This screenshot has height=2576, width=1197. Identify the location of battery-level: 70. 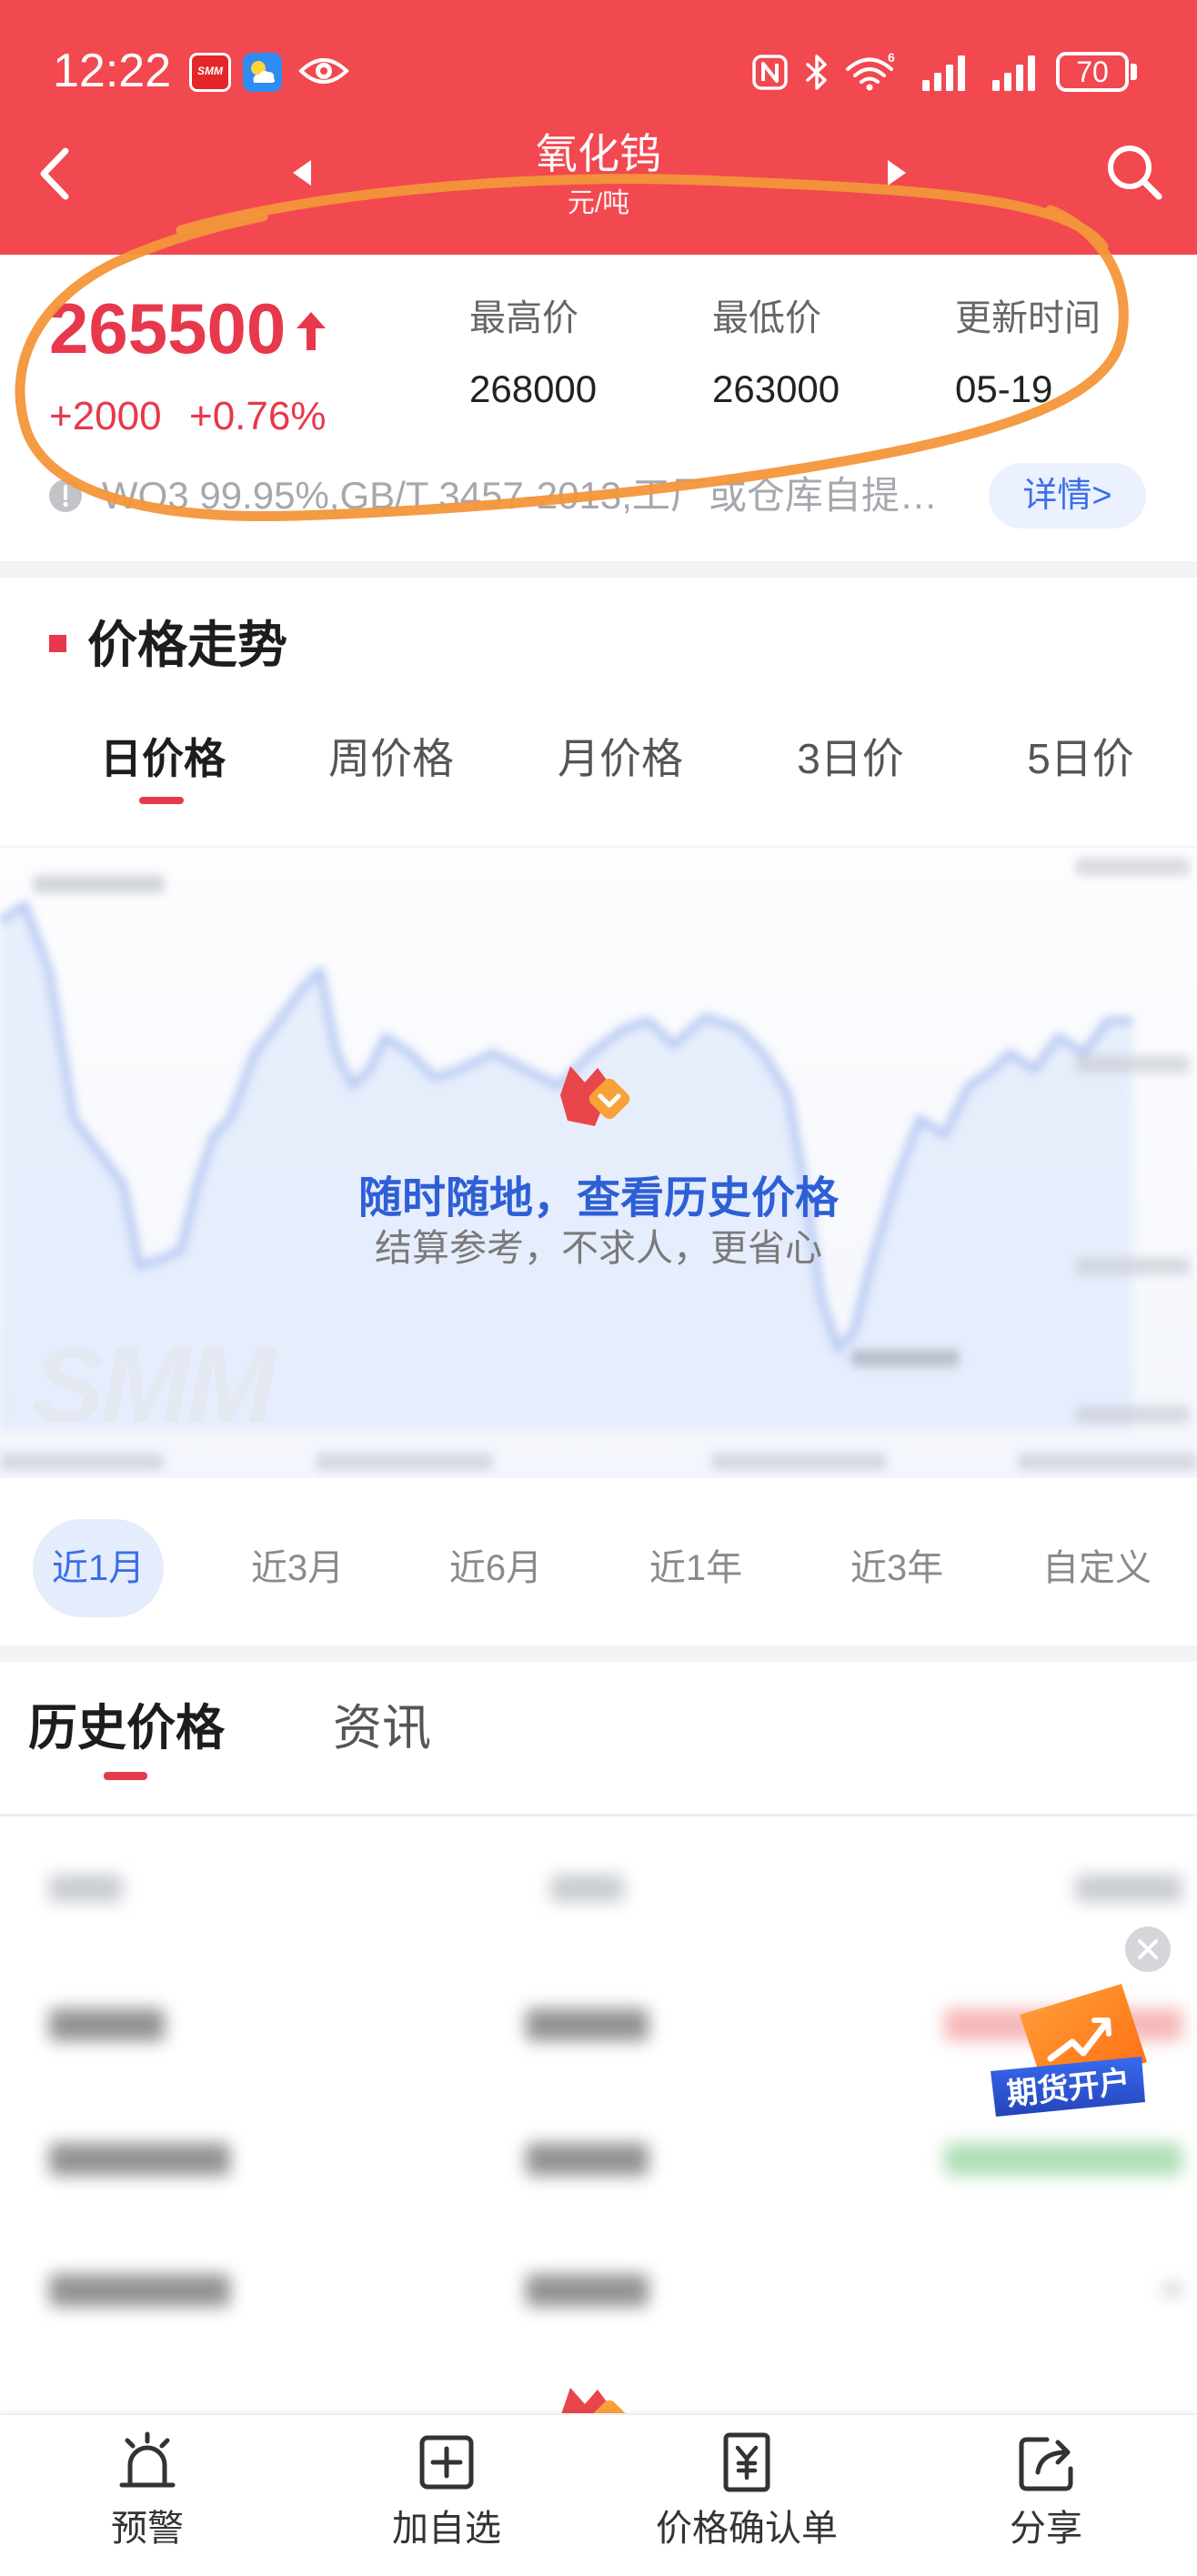
(1092, 71).